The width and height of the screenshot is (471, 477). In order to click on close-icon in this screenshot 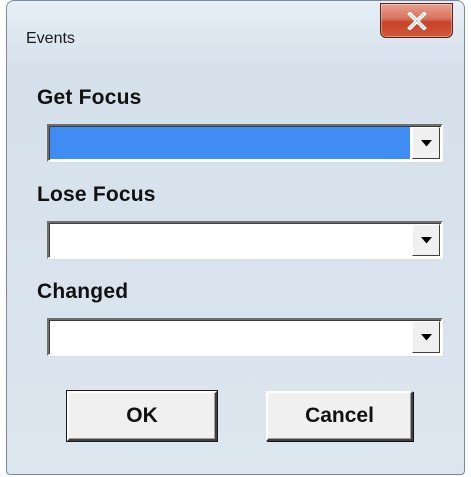, I will do `click(416, 20)`.